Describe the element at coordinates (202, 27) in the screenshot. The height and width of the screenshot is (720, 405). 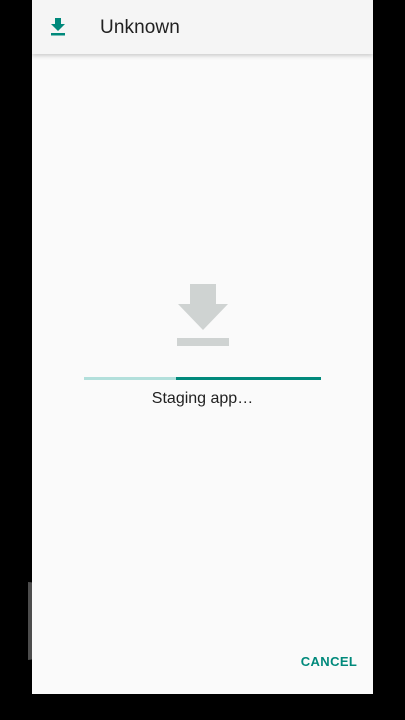
I see `app-bar: Unknown` at that location.